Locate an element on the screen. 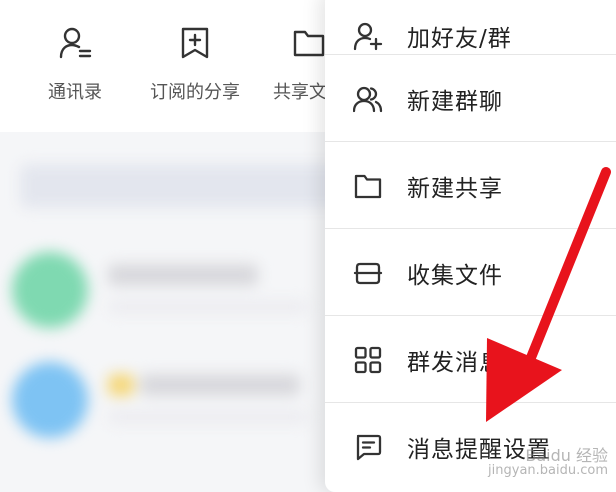 The width and height of the screenshot is (616, 492). menu-item-label: 收集文件 is located at coordinates (455, 275).